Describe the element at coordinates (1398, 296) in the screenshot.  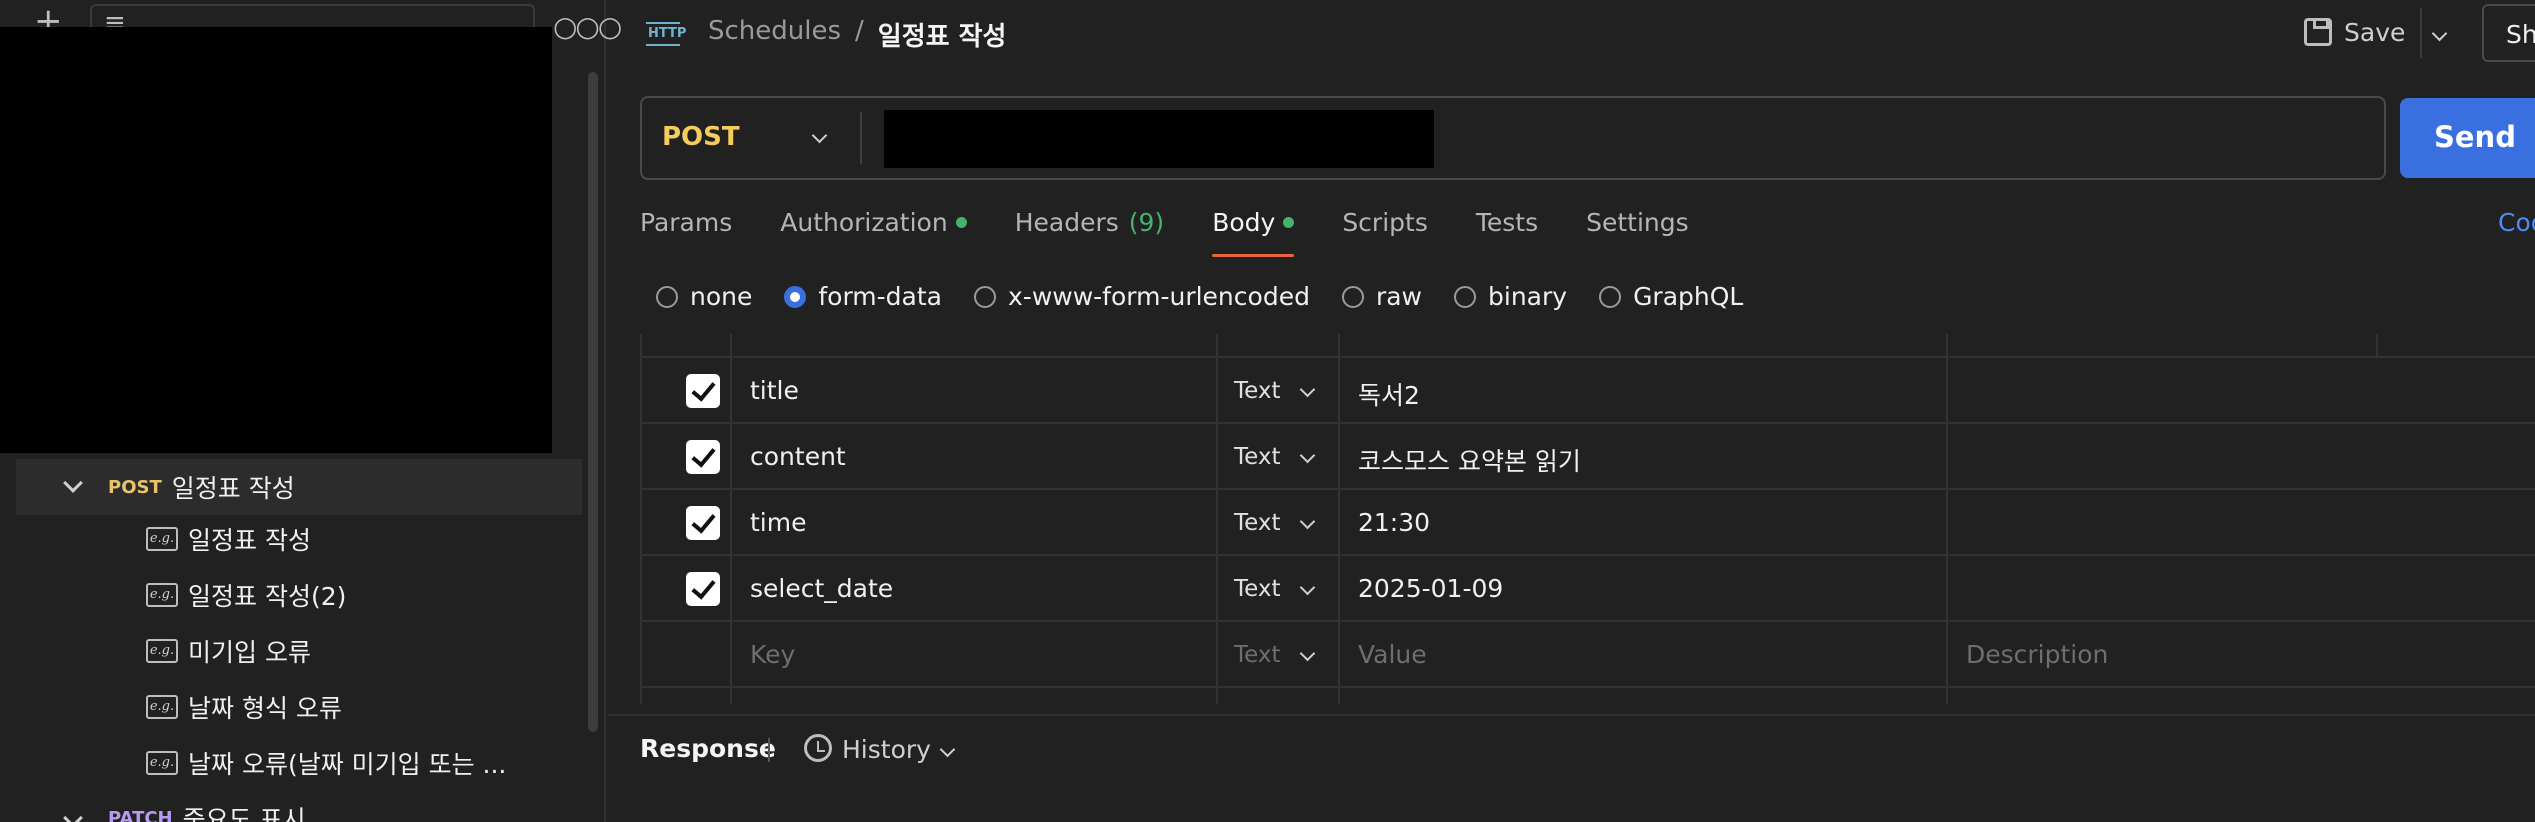
I see `body-type-label: raw` at that location.